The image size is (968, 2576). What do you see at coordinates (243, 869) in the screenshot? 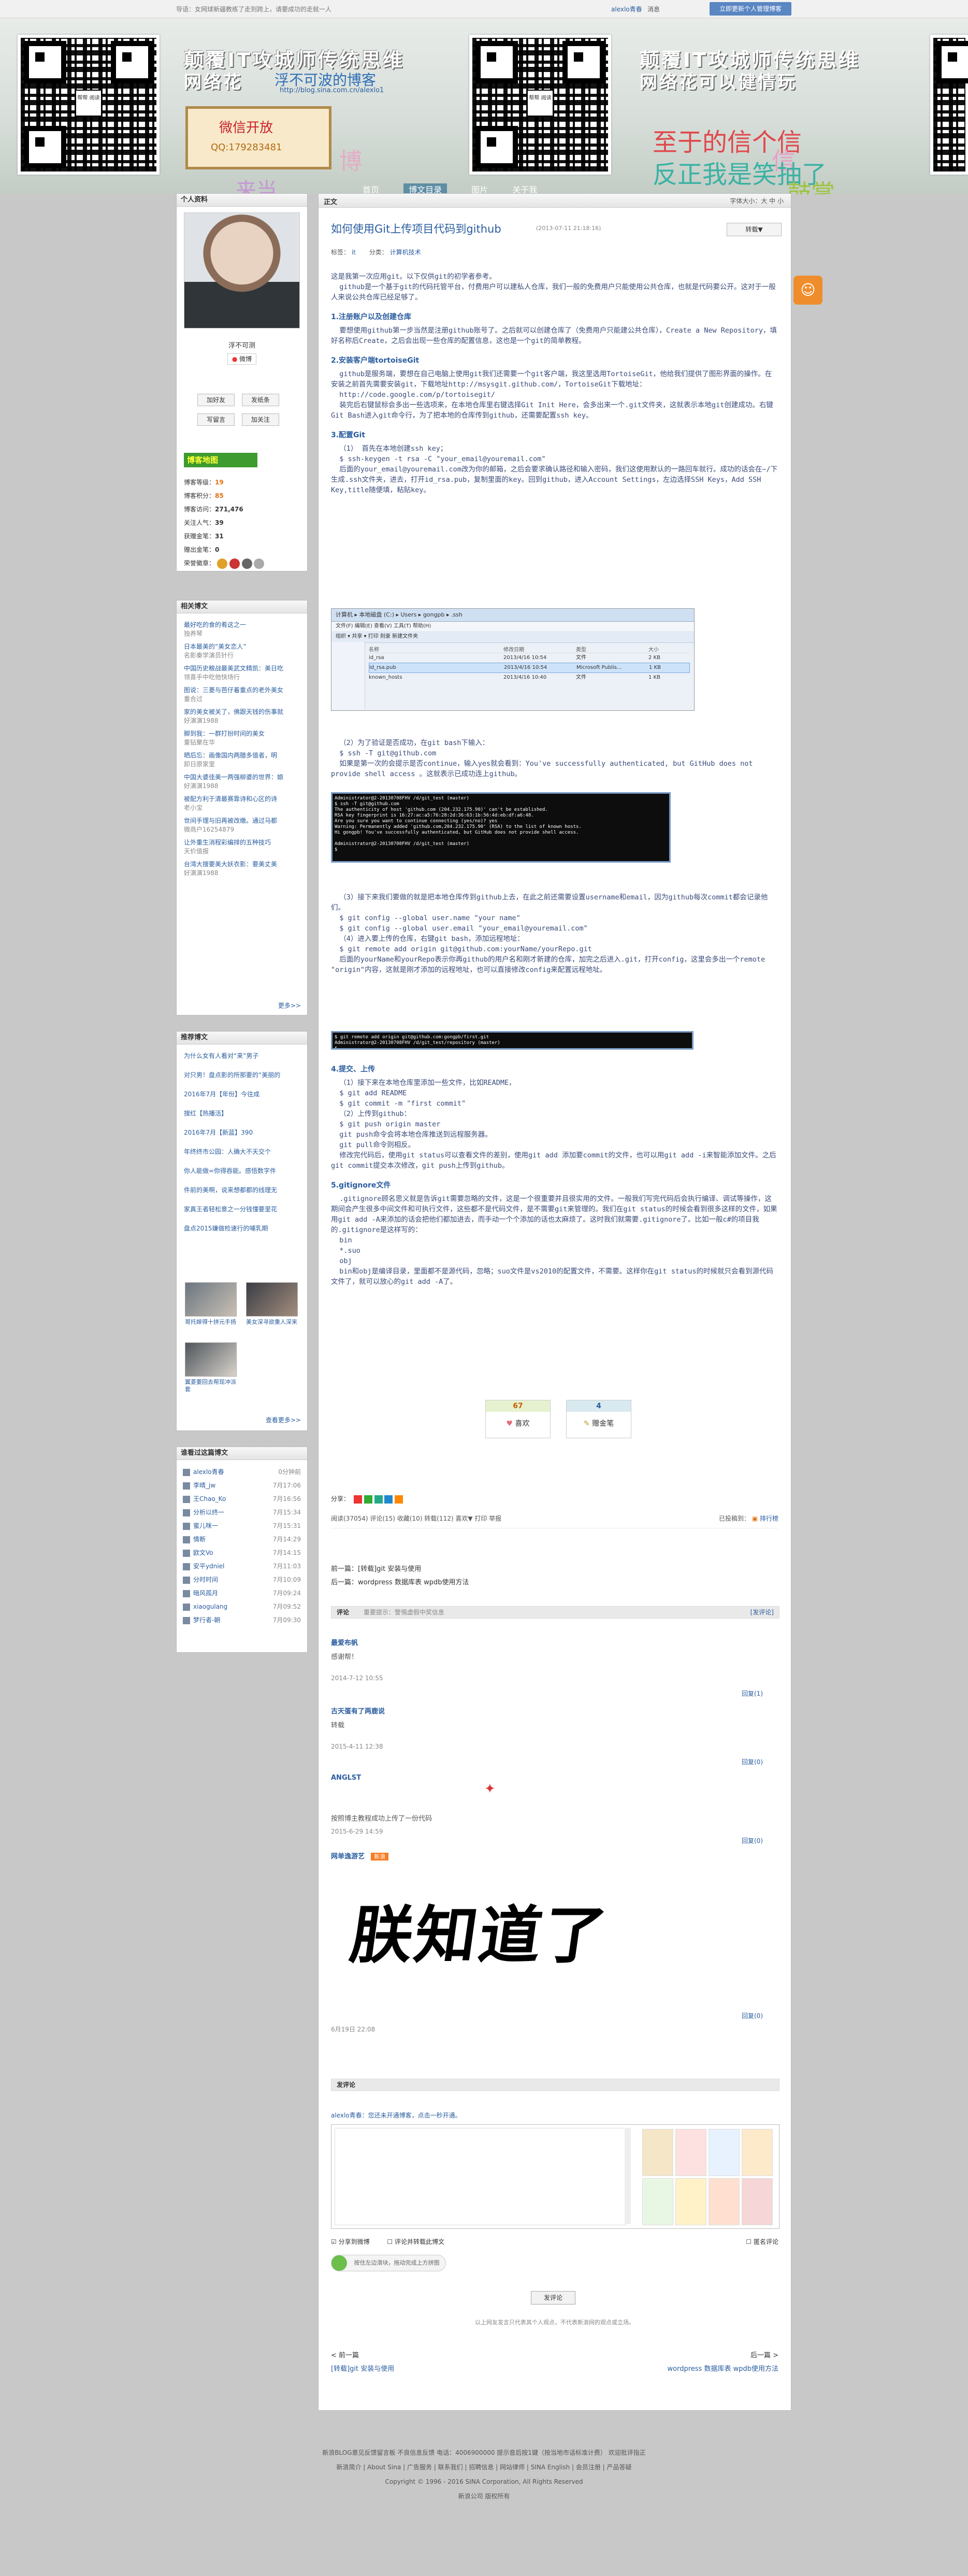
I see `list-item: 台湾大搜要美大妖衣影：要美丈美 好演演1988` at bounding box center [243, 869].